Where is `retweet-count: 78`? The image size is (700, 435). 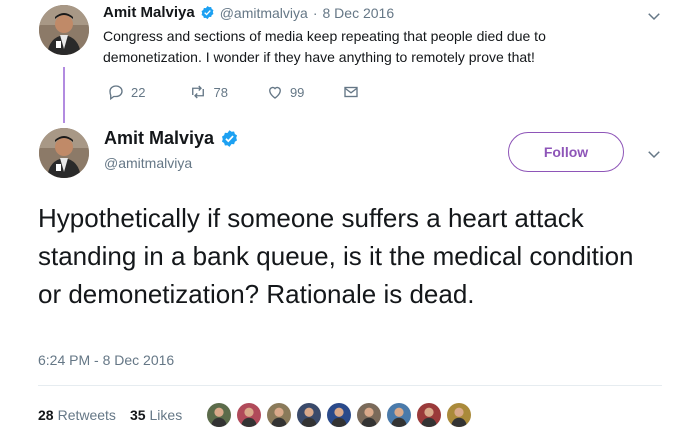
retweet-count: 78 is located at coordinates (220, 92).